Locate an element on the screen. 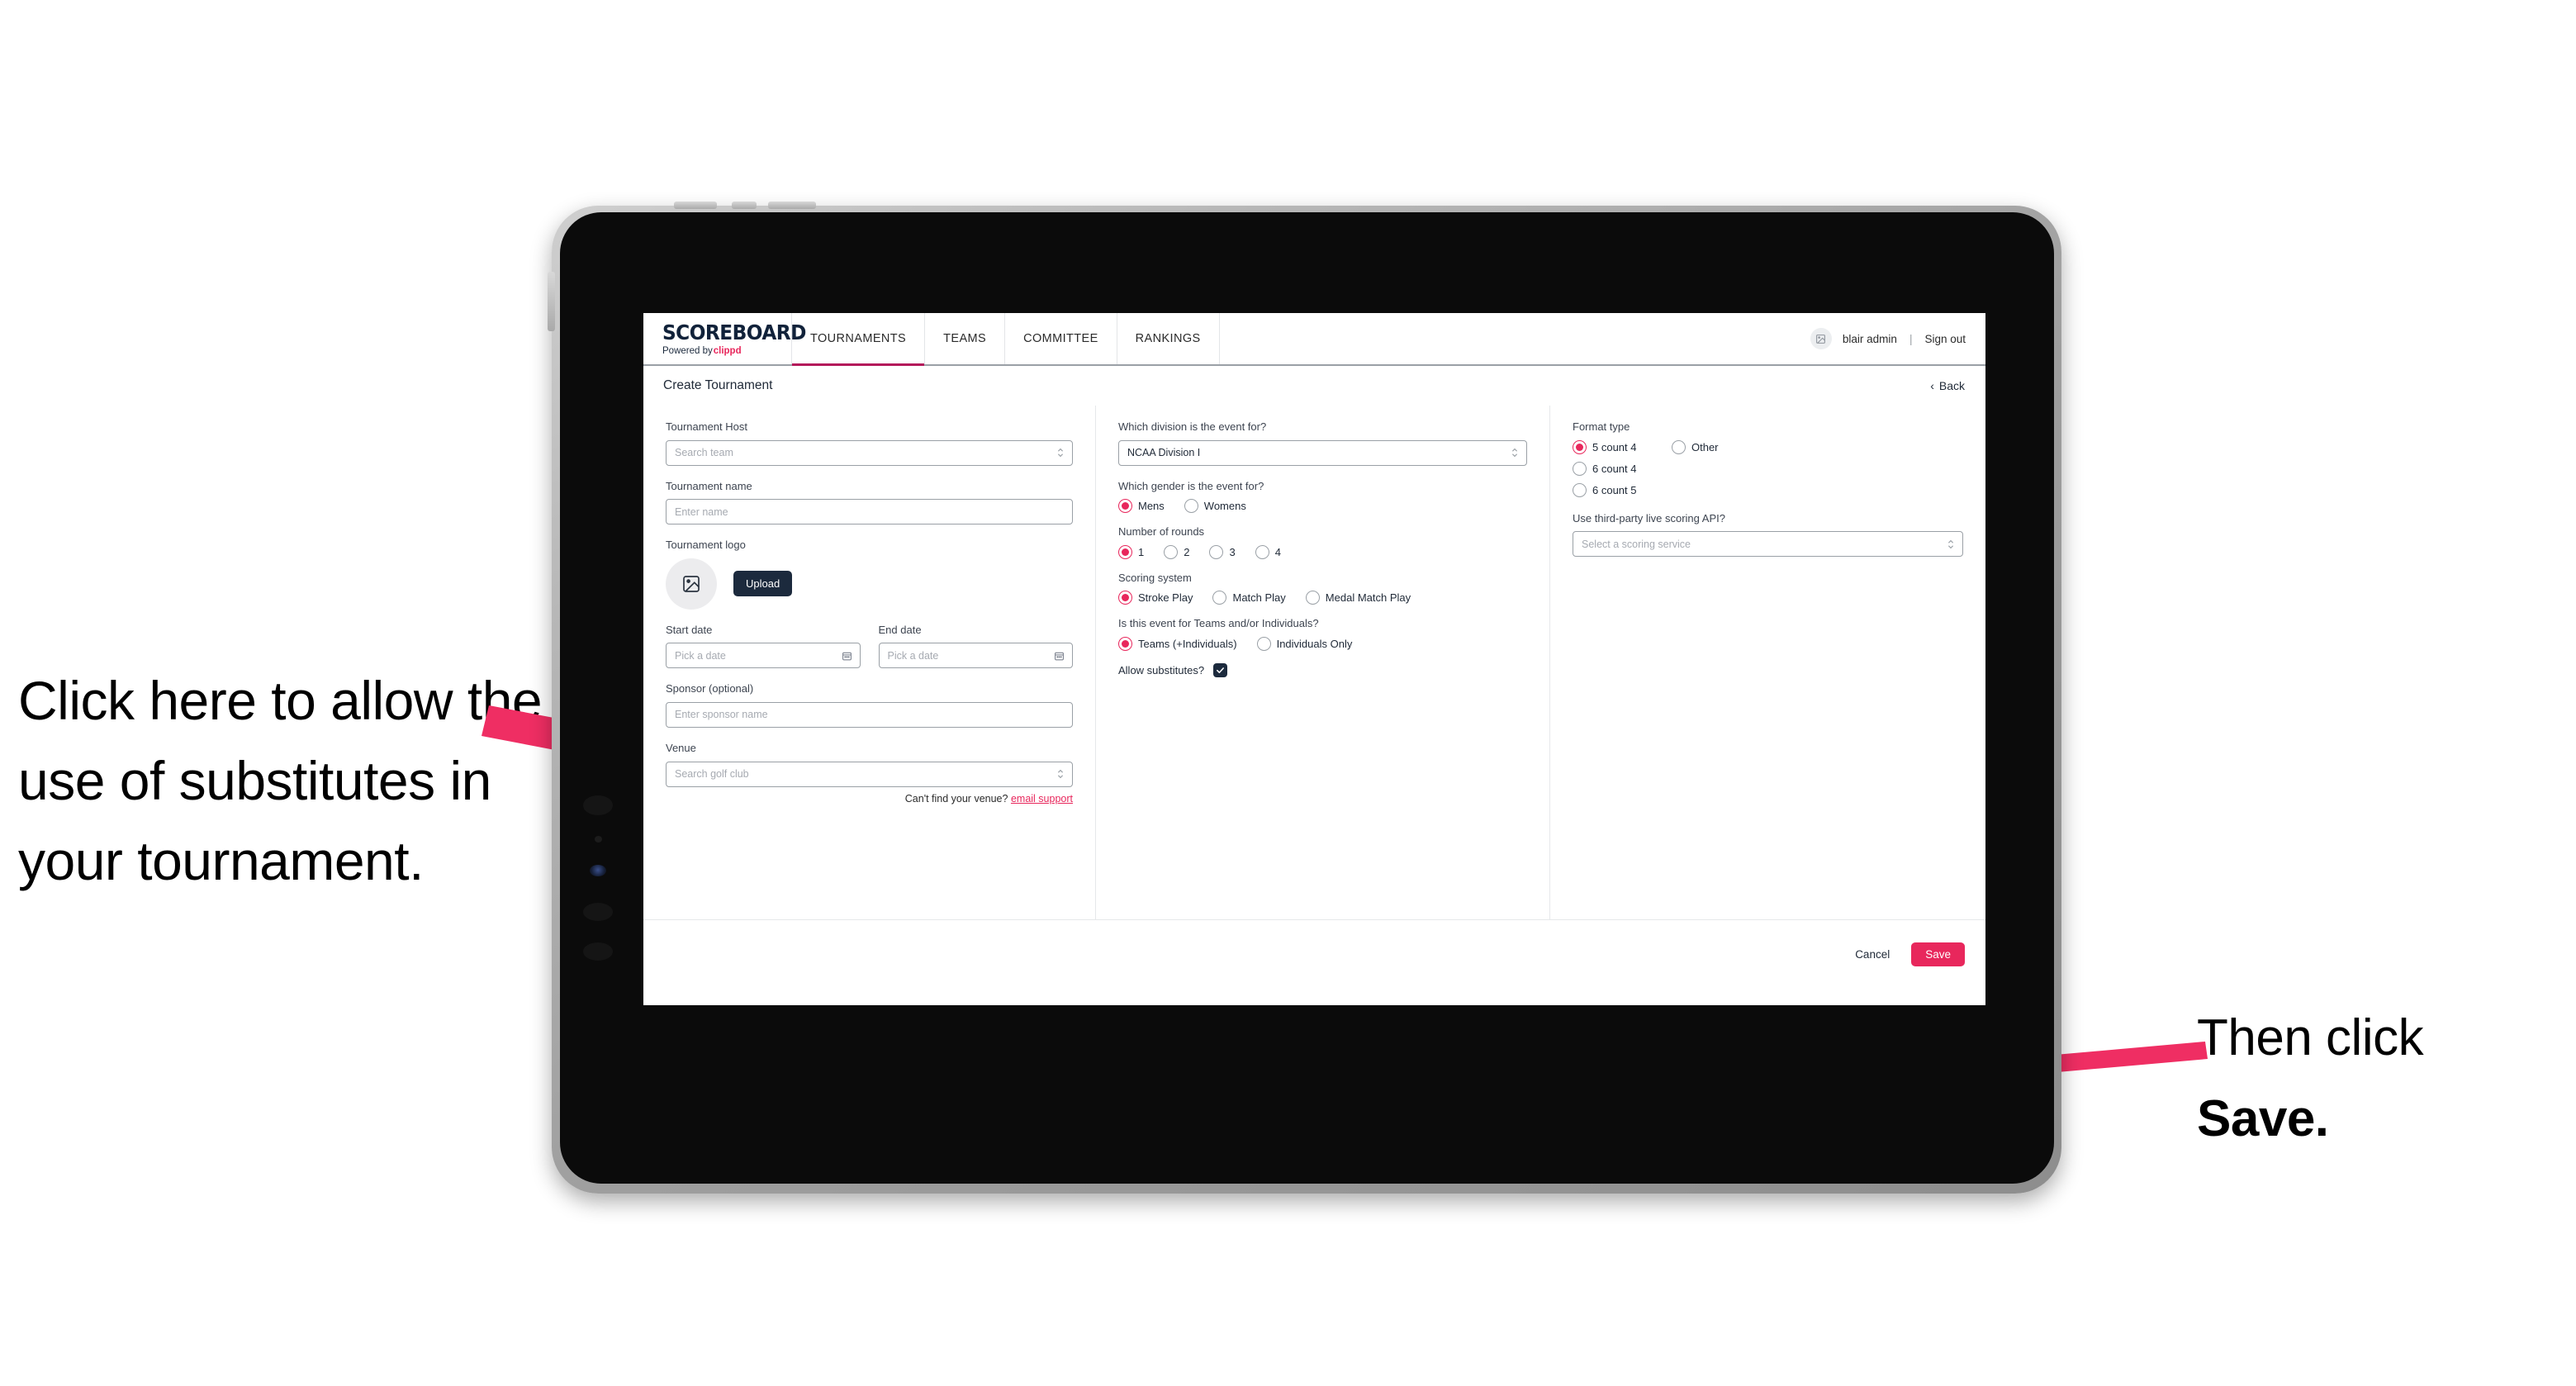 The height and width of the screenshot is (1386, 2576). radio-stroke-play: Stroke Play is located at coordinates (1155, 598).